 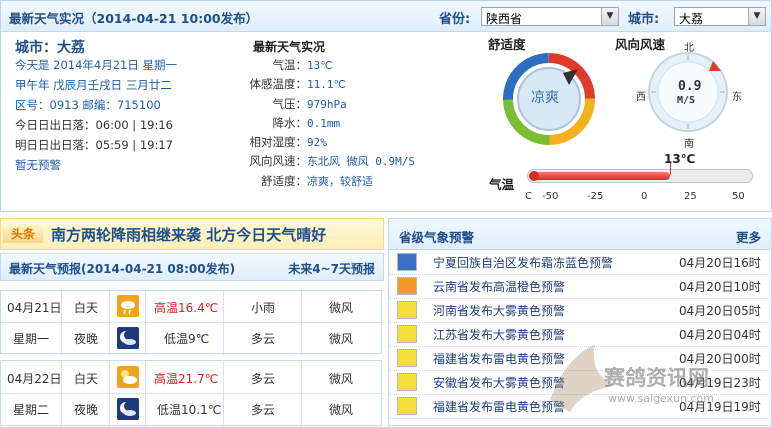 What do you see at coordinates (738, 196) in the screenshot?
I see `thermo-tick-label: 50` at bounding box center [738, 196].